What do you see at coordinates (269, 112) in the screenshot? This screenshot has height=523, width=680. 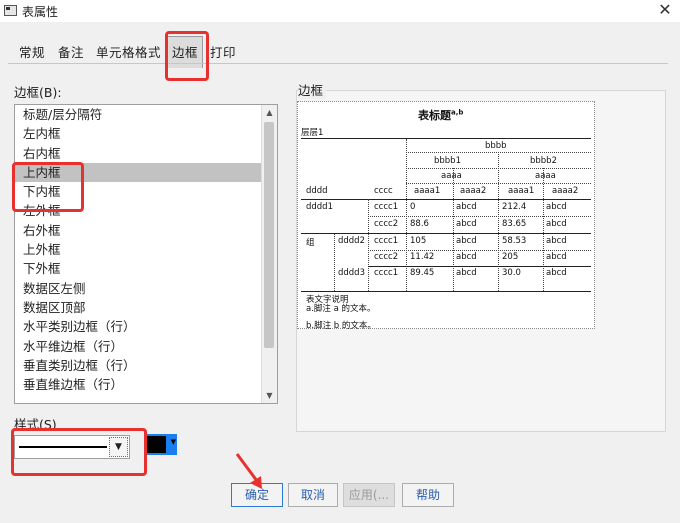 I see `scroll-up-arrow-icon: ▲` at bounding box center [269, 112].